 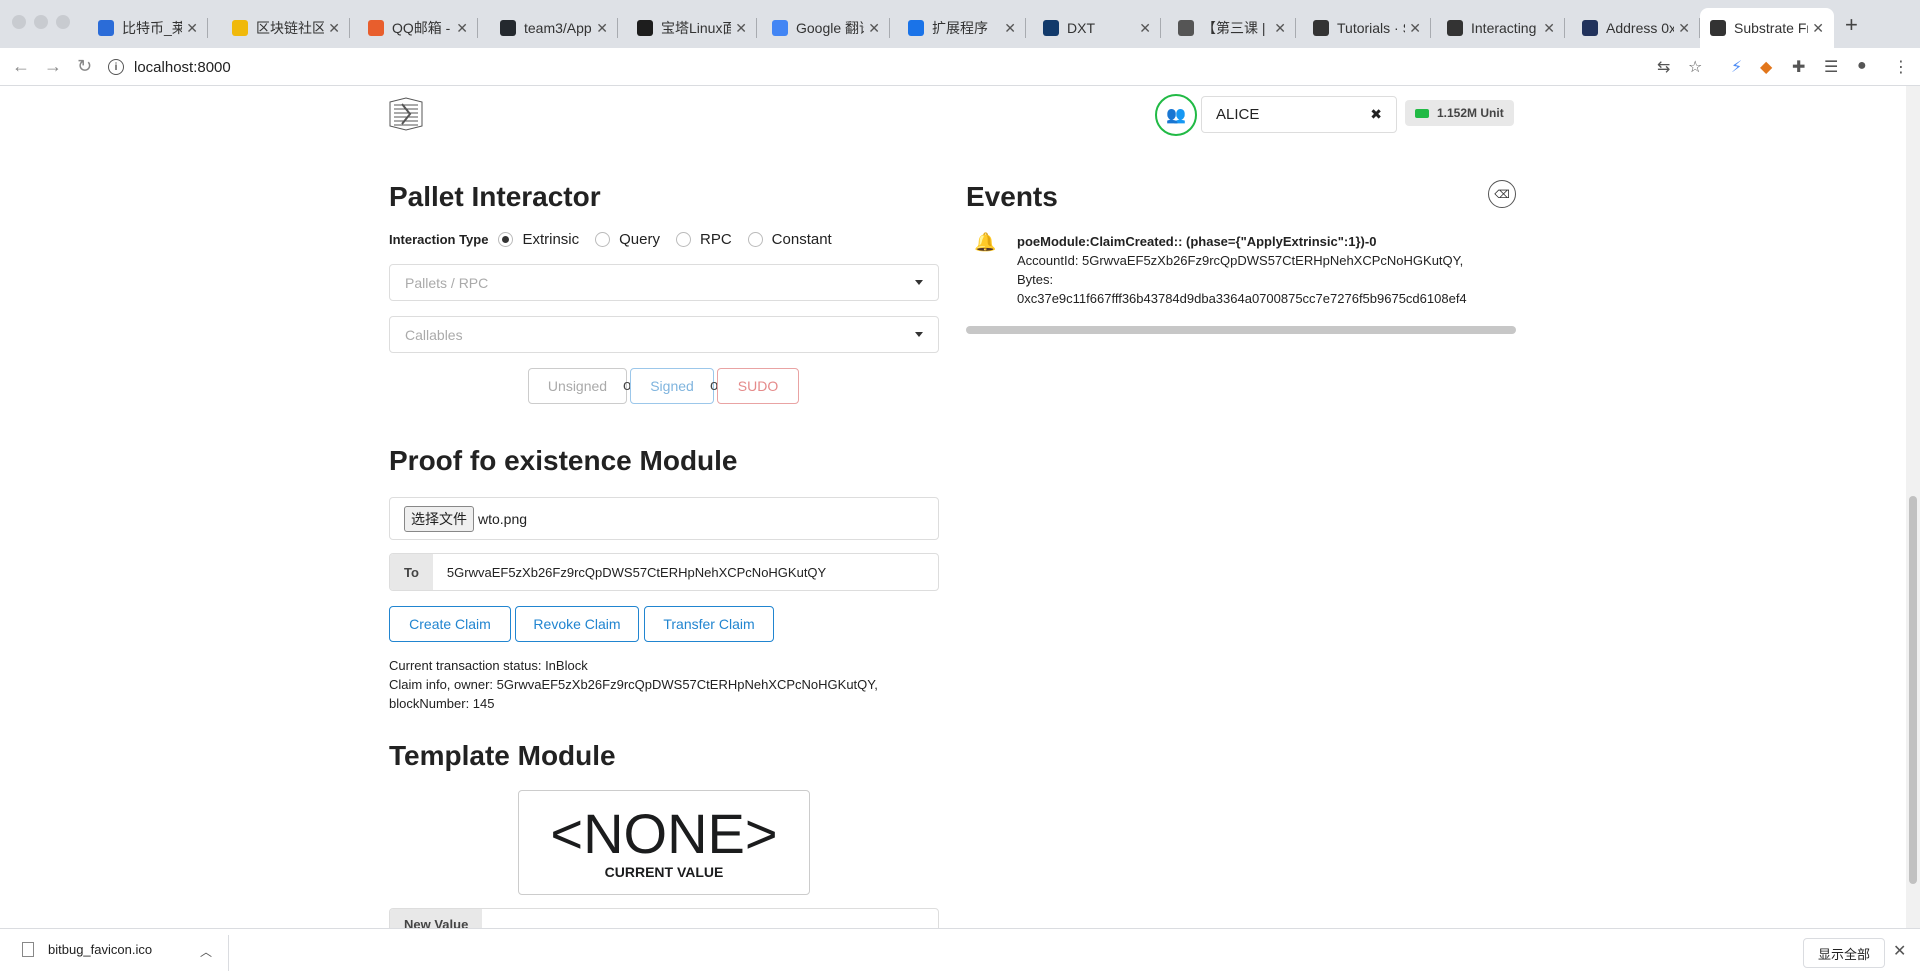 What do you see at coordinates (1636, 28) in the screenshot?
I see `browser-tab: Address 0xe✕` at bounding box center [1636, 28].